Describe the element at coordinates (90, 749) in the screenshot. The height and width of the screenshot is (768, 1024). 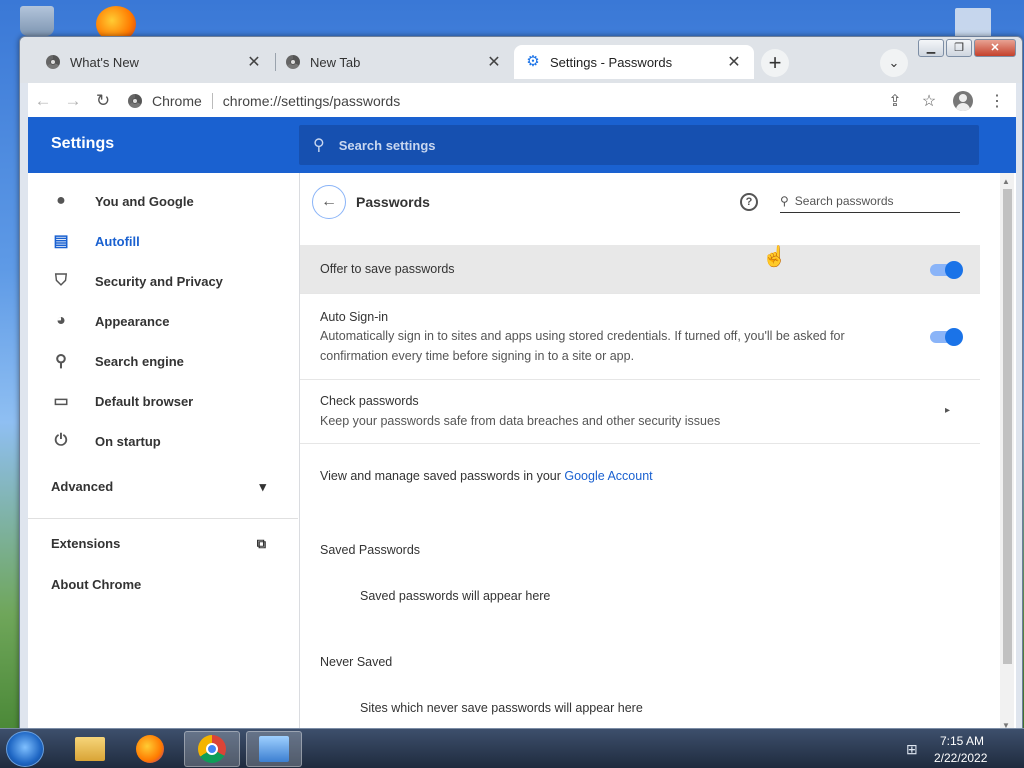
I see `taskbar-explorer` at that location.